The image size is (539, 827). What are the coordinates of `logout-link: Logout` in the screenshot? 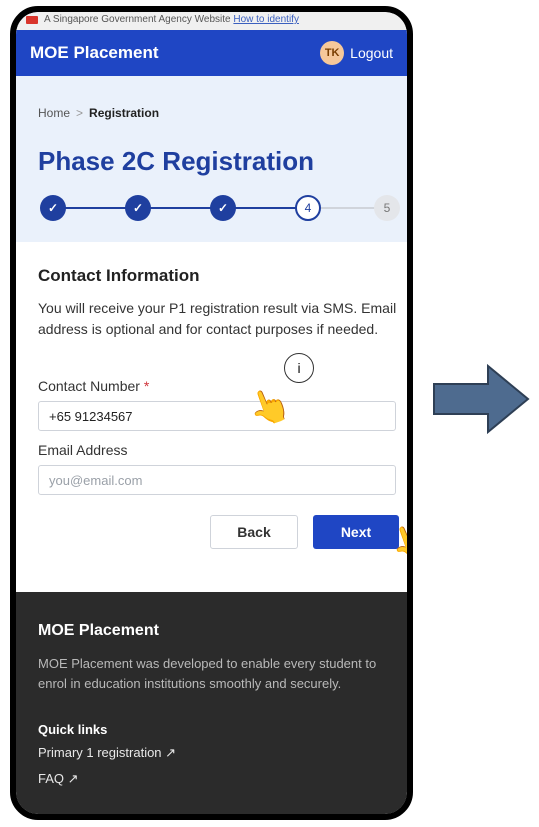 It's located at (371, 53).